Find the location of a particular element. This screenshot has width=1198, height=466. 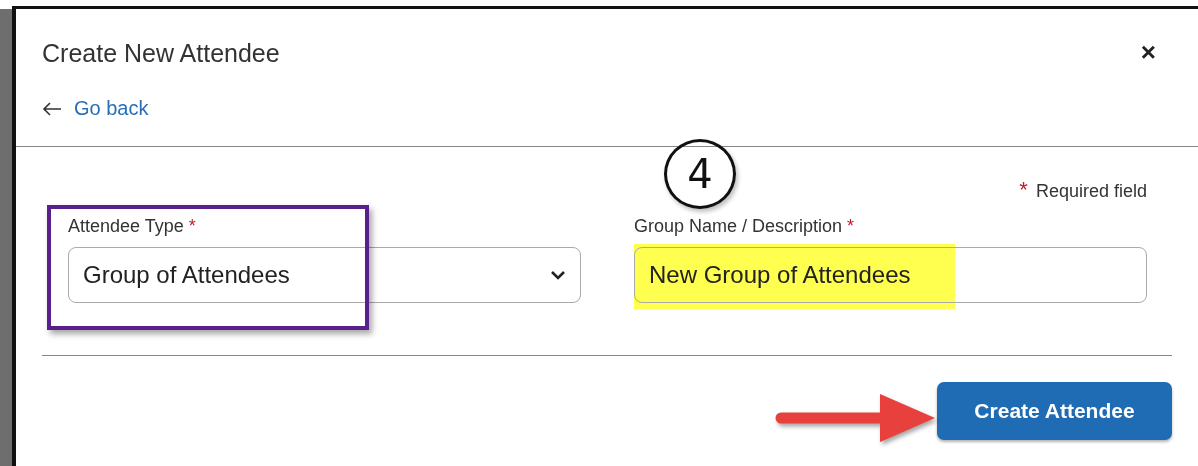

dialog-title: Create New Attendee is located at coordinates (161, 53).